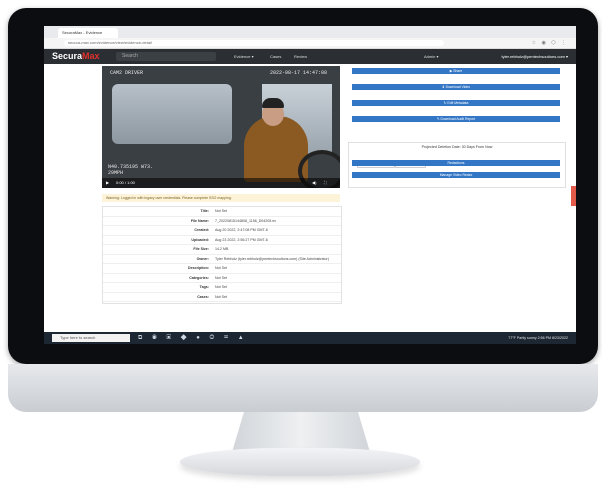 The height and width of the screenshot is (494, 602). What do you see at coordinates (88, 33) in the screenshot?
I see `browser-tab: SecuraMax - Evidence` at bounding box center [88, 33].